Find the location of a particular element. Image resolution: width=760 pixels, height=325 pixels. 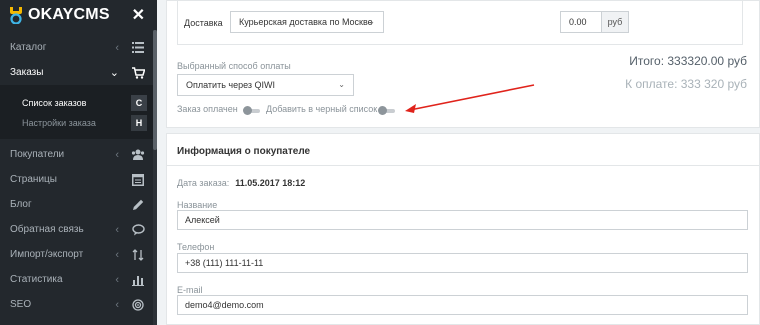

submenu-item-order-list: Список заказов C is located at coordinates (78, 103).